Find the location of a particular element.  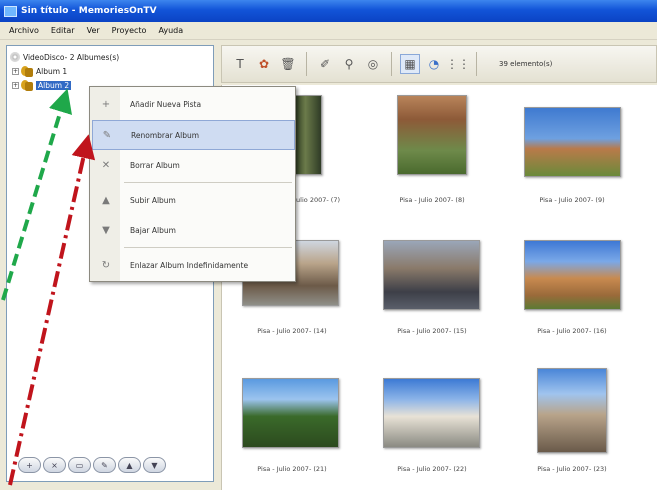

plus-icon: + is located at coordinates (106, 104).